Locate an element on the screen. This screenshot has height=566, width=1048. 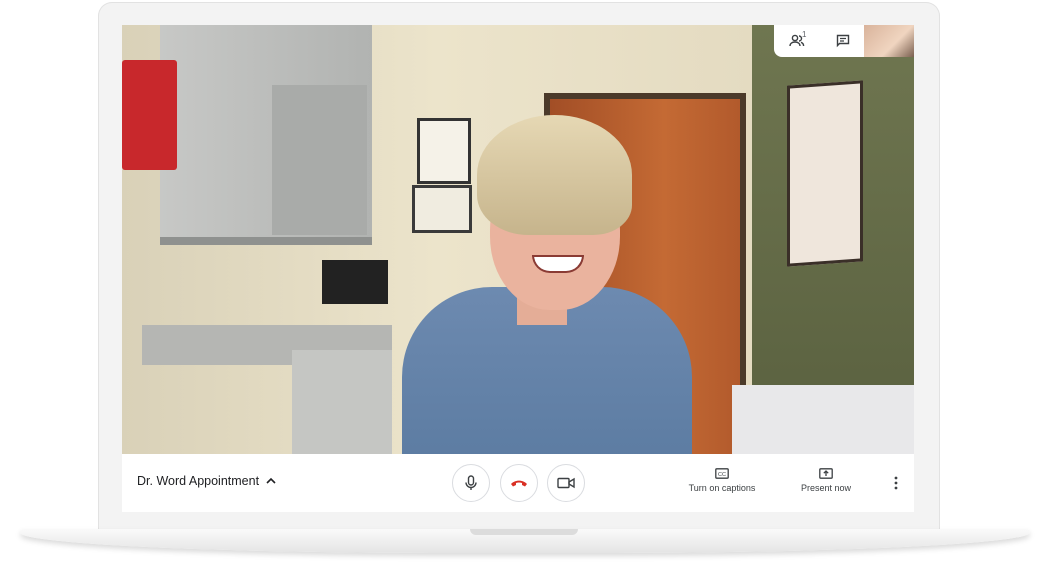
captions-label: Turn on captions is located at coordinates (722, 488).